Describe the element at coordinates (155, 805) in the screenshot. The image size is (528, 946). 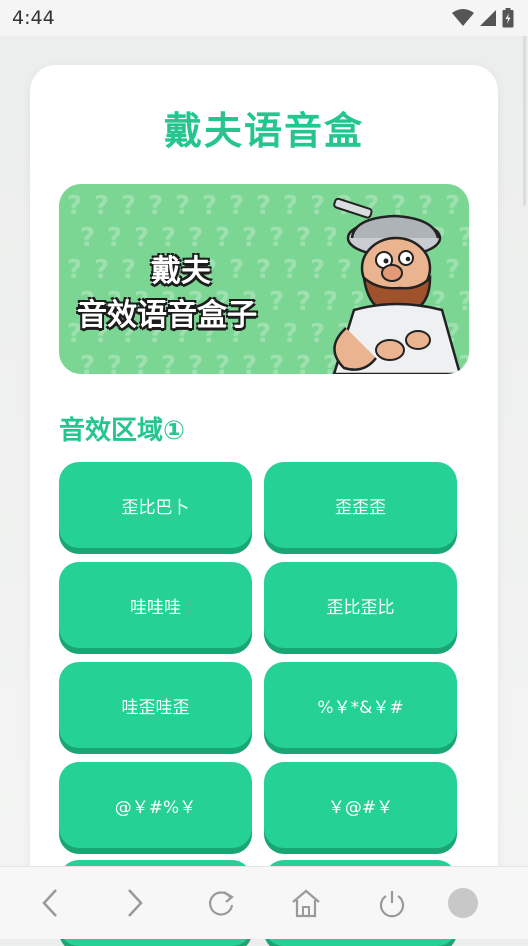
I see `sound-button-7: @￥#%￥` at that location.